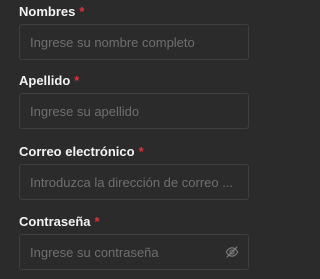 This screenshot has height=279, width=320. I want to click on first-name-input-container, so click(134, 42).